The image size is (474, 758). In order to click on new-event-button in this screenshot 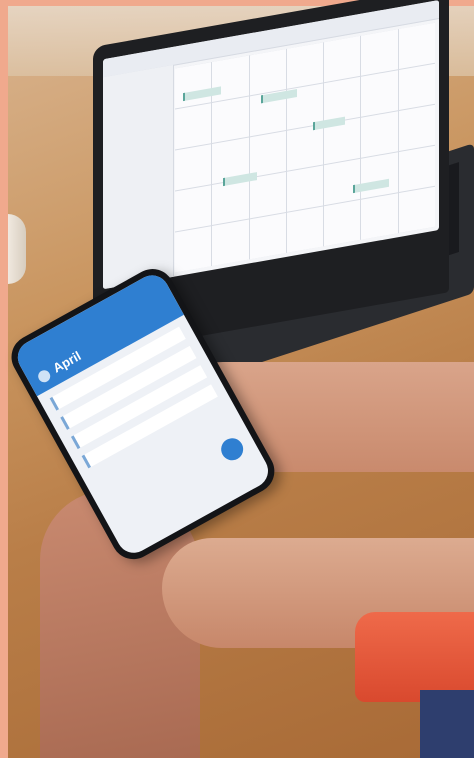, I will do `click(232, 449)`.